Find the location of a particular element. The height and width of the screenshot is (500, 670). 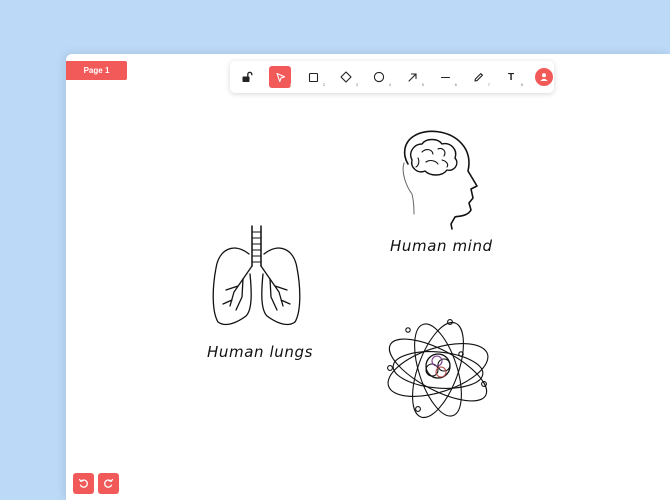

undo-button is located at coordinates (83, 483).